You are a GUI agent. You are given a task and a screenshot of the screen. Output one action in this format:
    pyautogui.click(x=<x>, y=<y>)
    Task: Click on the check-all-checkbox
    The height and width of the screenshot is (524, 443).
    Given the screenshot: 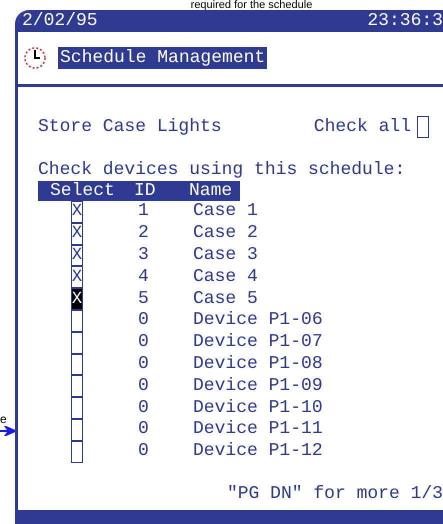 What is the action you would take?
    pyautogui.click(x=423, y=127)
    